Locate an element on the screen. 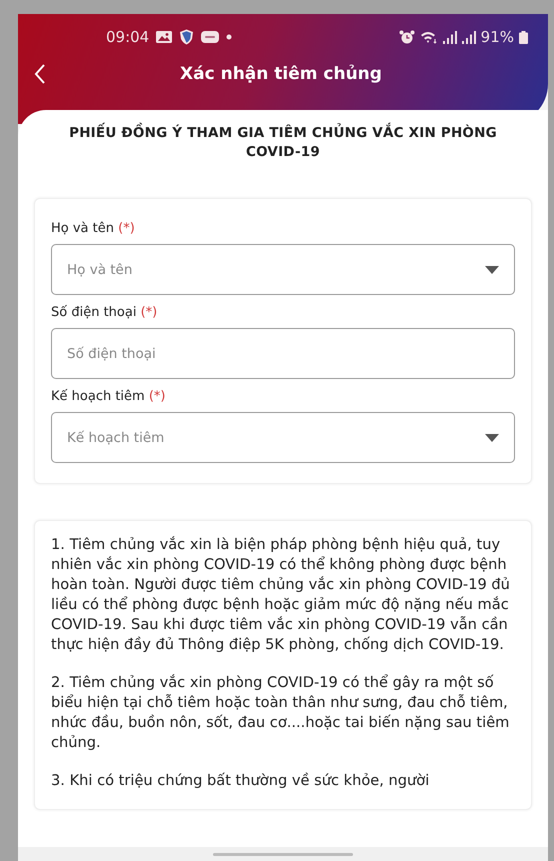  page-title: Xác nhận tiêm chủng is located at coordinates (281, 74).